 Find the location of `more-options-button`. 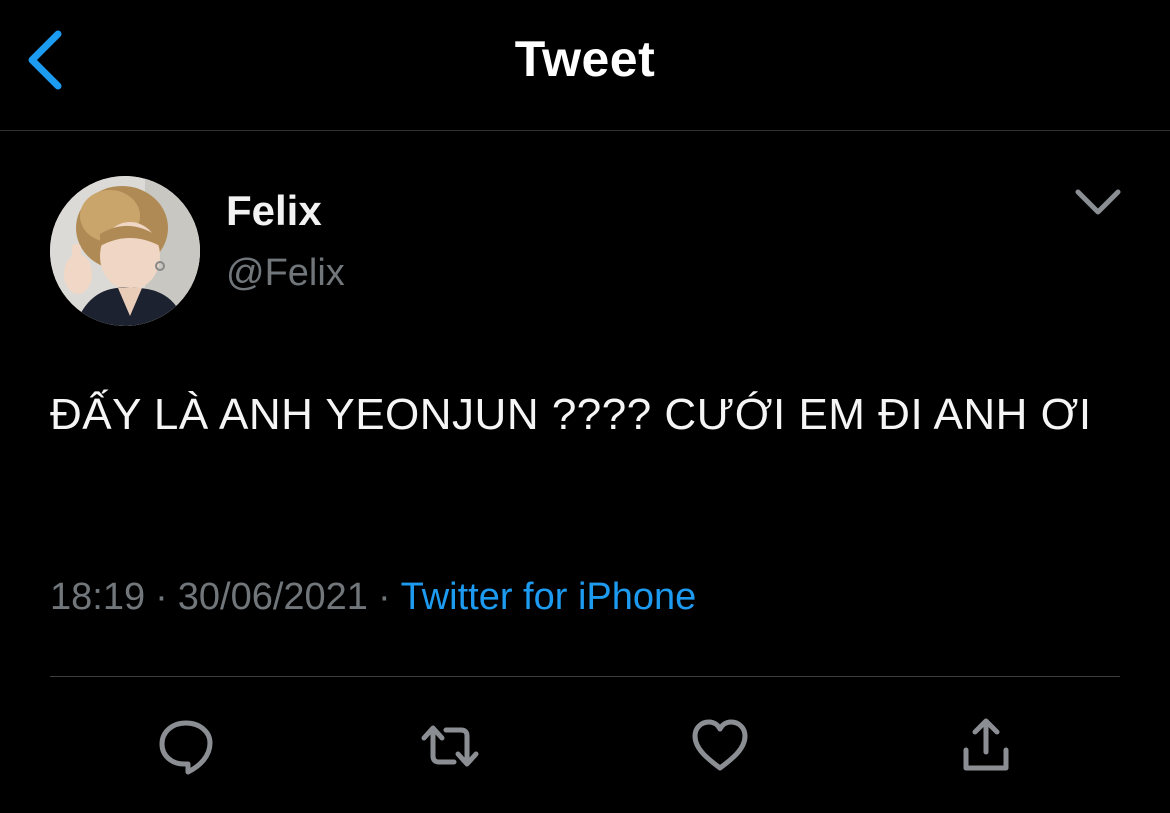

more-options-button is located at coordinates (1098, 202).